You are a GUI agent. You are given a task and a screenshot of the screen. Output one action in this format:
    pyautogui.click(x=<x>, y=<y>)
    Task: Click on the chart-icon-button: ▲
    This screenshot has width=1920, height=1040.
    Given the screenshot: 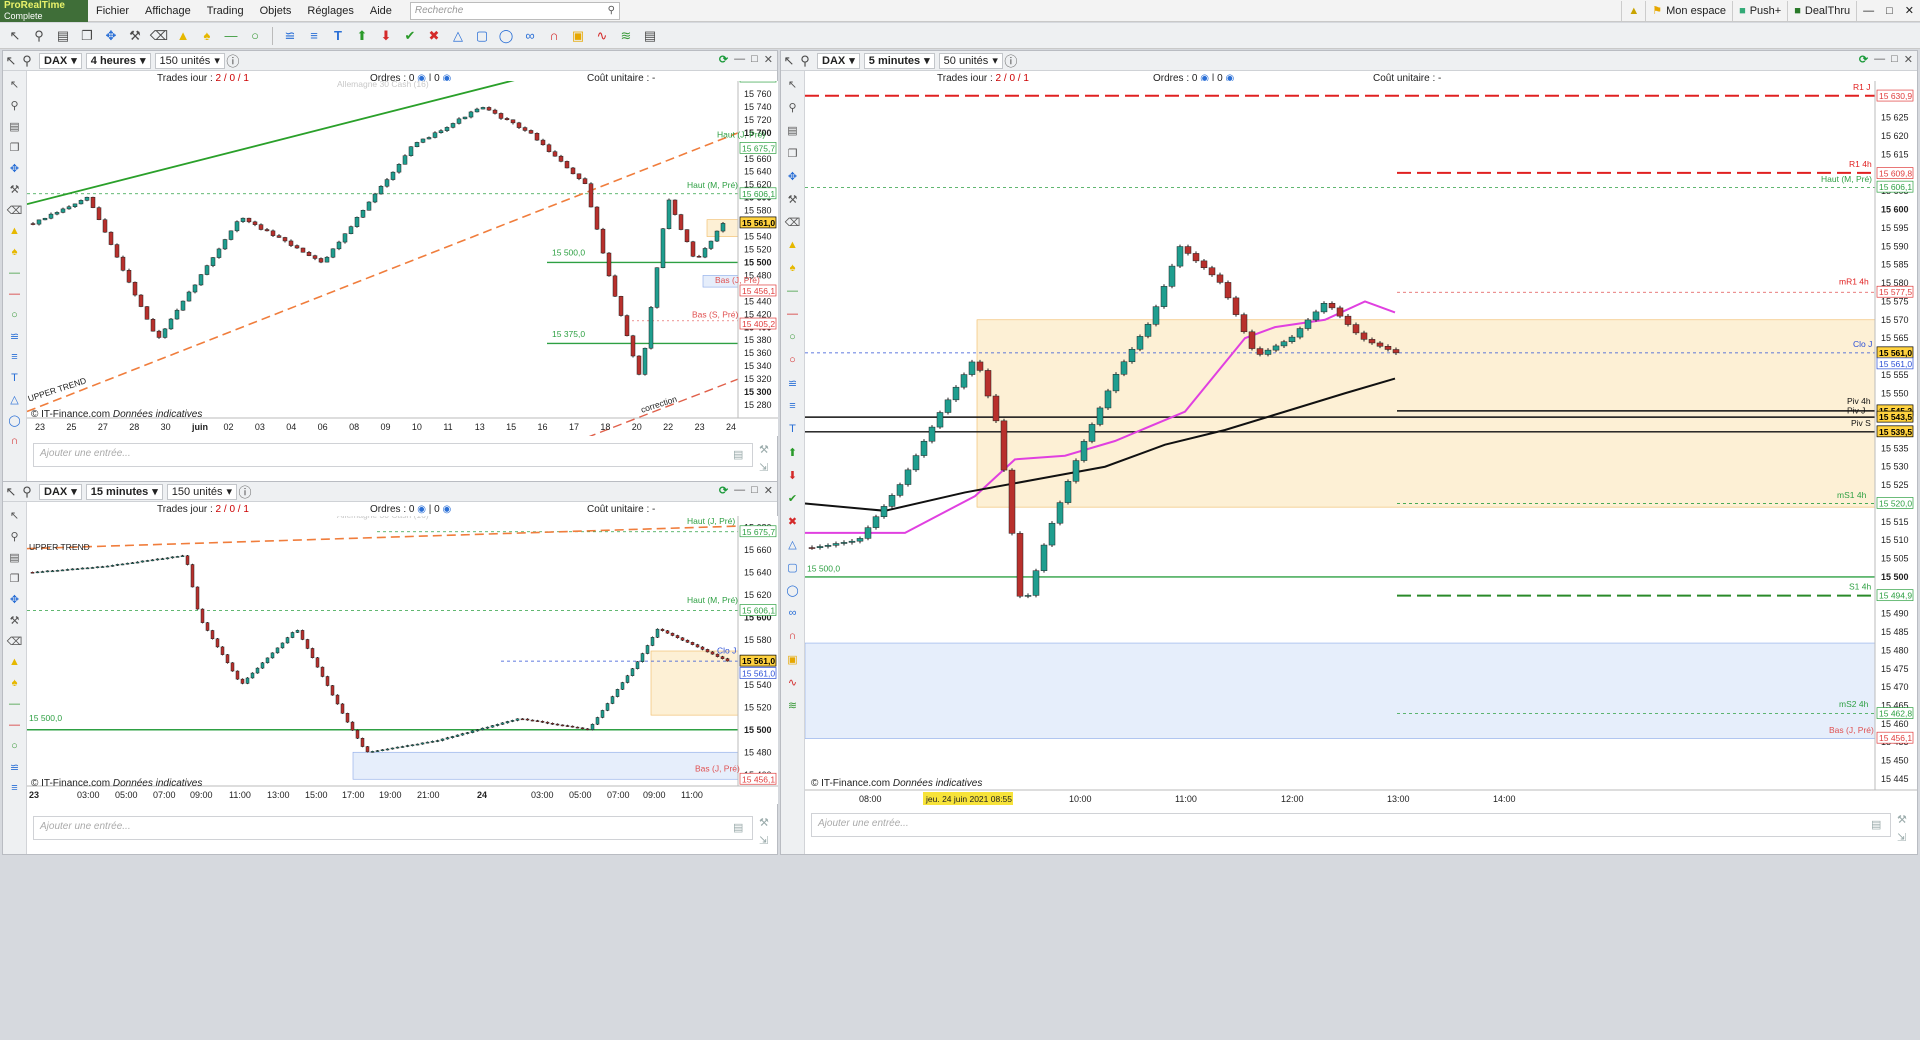 What is the action you would take?
    pyautogui.click(x=1633, y=10)
    